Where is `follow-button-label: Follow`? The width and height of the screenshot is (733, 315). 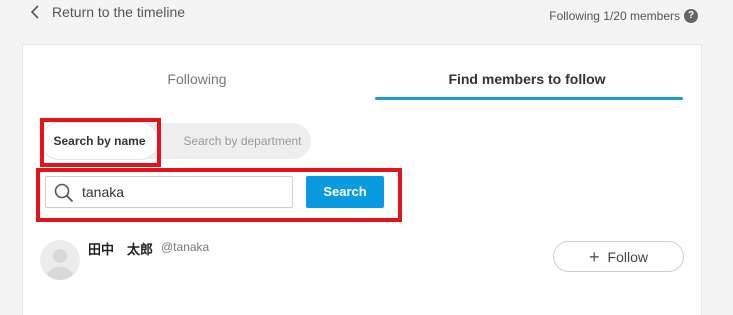 follow-button-label: Follow is located at coordinates (627, 256).